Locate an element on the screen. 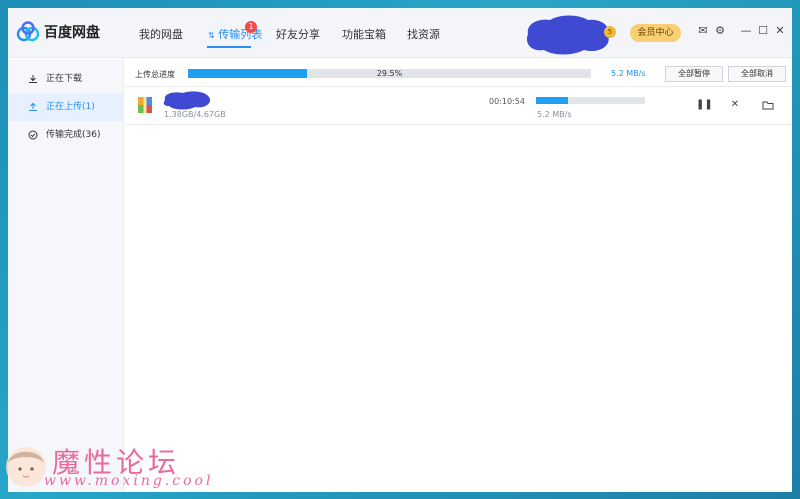 The width and height of the screenshot is (800, 499). file-size: 1.38GB/4.67GB is located at coordinates (195, 114).